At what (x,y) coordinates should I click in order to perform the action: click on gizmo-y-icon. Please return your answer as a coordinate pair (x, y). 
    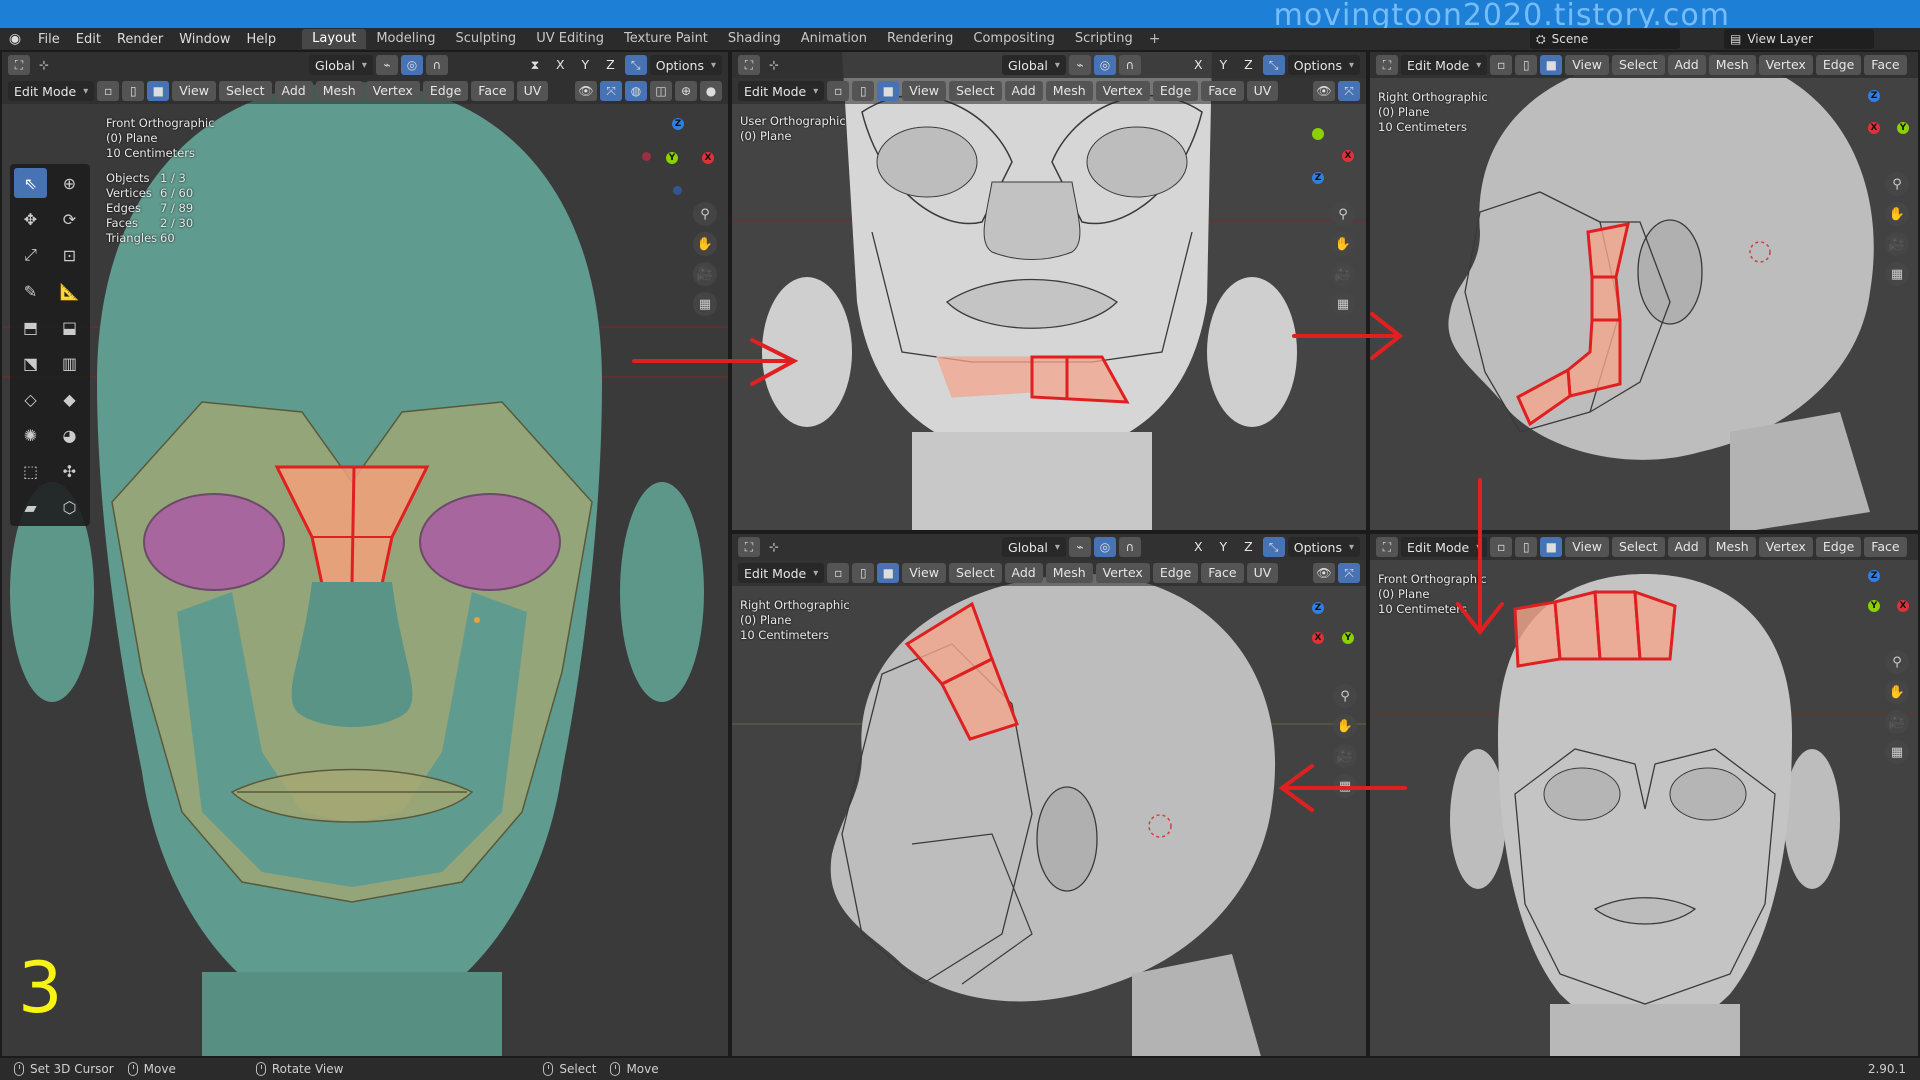
    Looking at the image, I should click on (1318, 134).